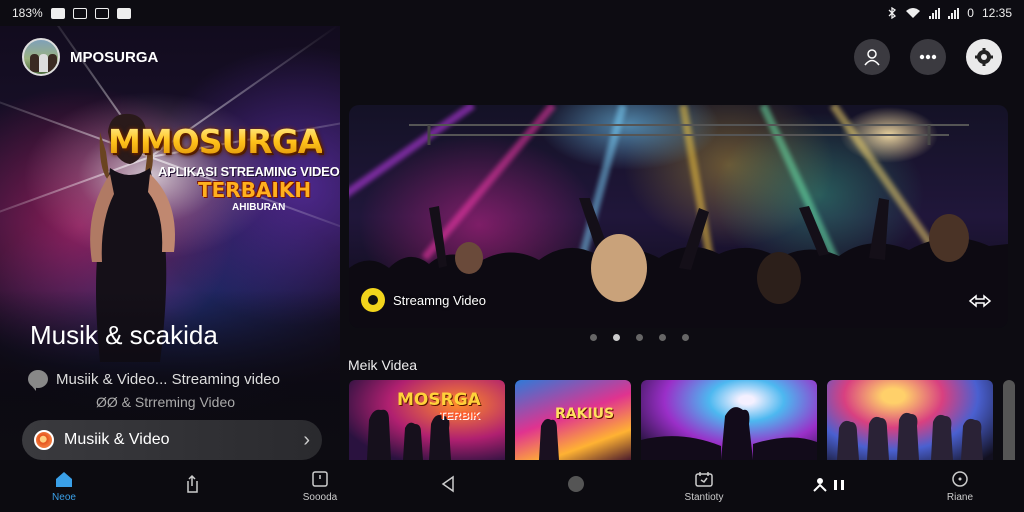 The image size is (1024, 512). Describe the element at coordinates (704, 497) in the screenshot. I see `nav-label: Stantioty` at that location.